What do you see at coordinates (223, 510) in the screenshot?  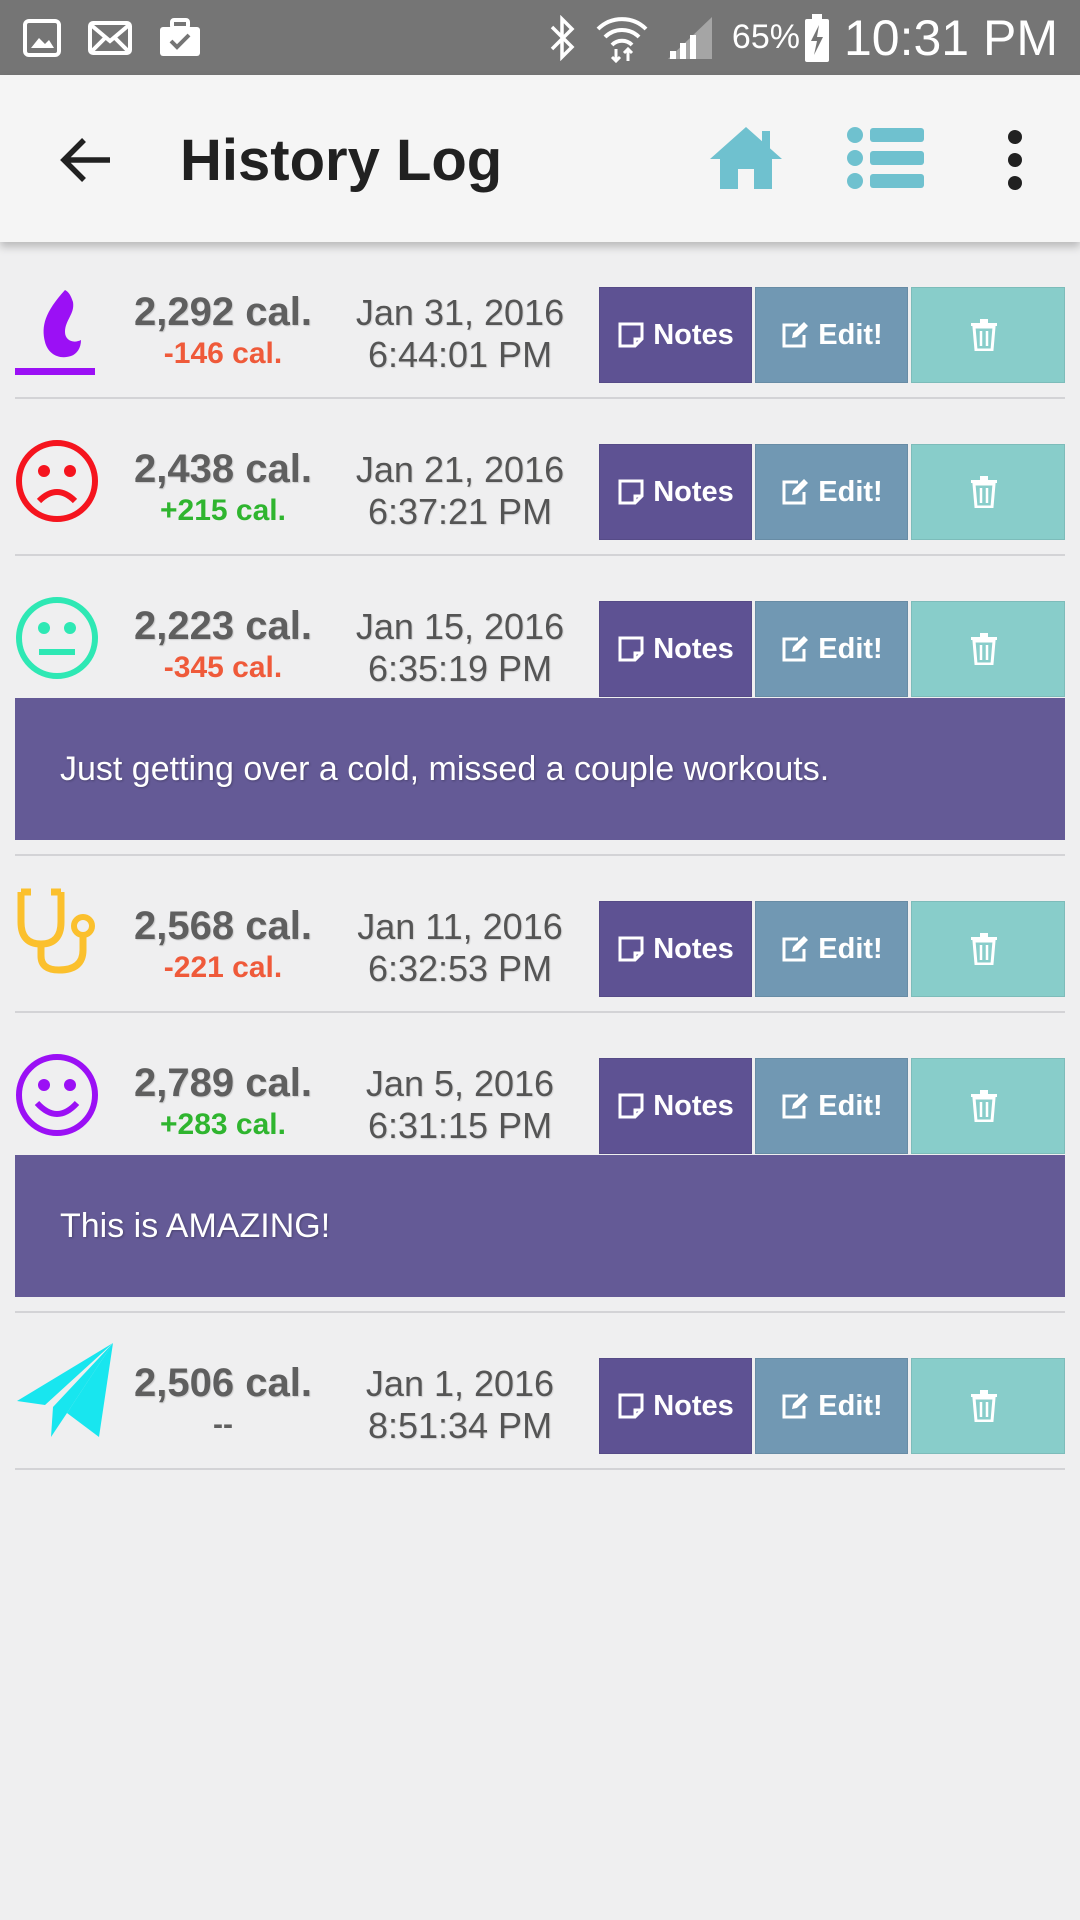 I see `calorie-delta: +215 cal.` at bounding box center [223, 510].